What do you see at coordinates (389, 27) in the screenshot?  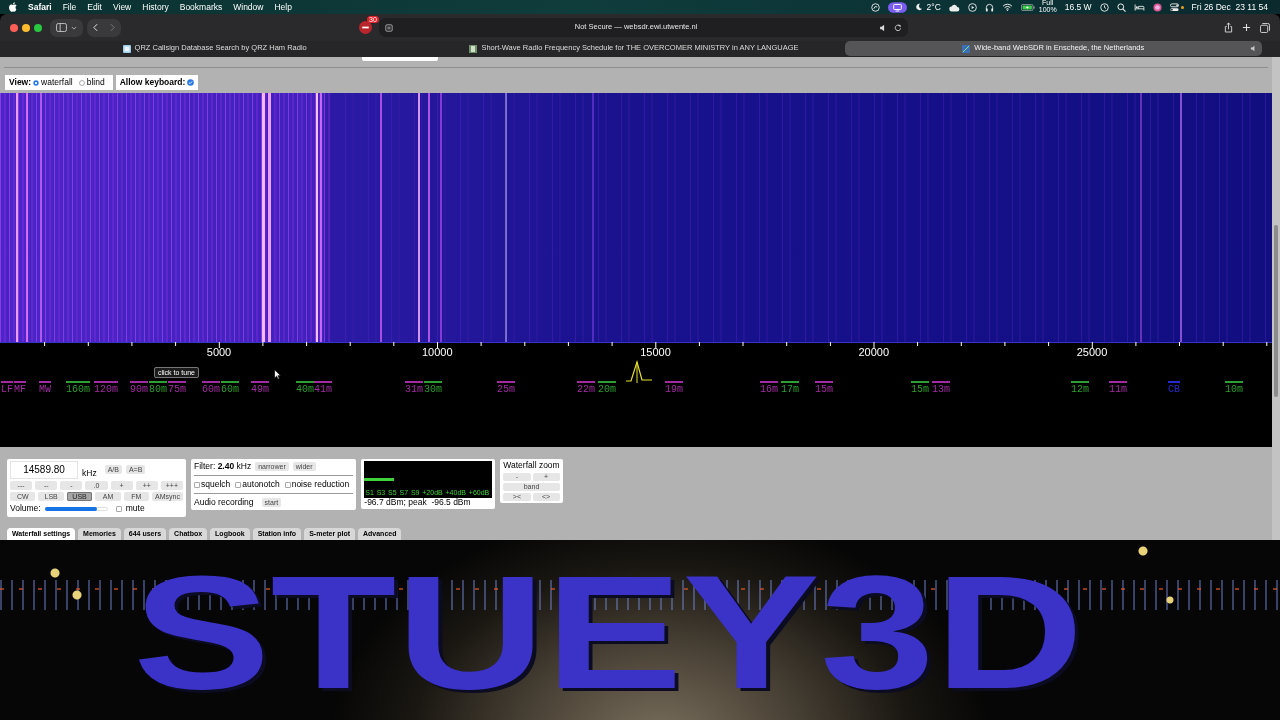 I see `page-icon` at bounding box center [389, 27].